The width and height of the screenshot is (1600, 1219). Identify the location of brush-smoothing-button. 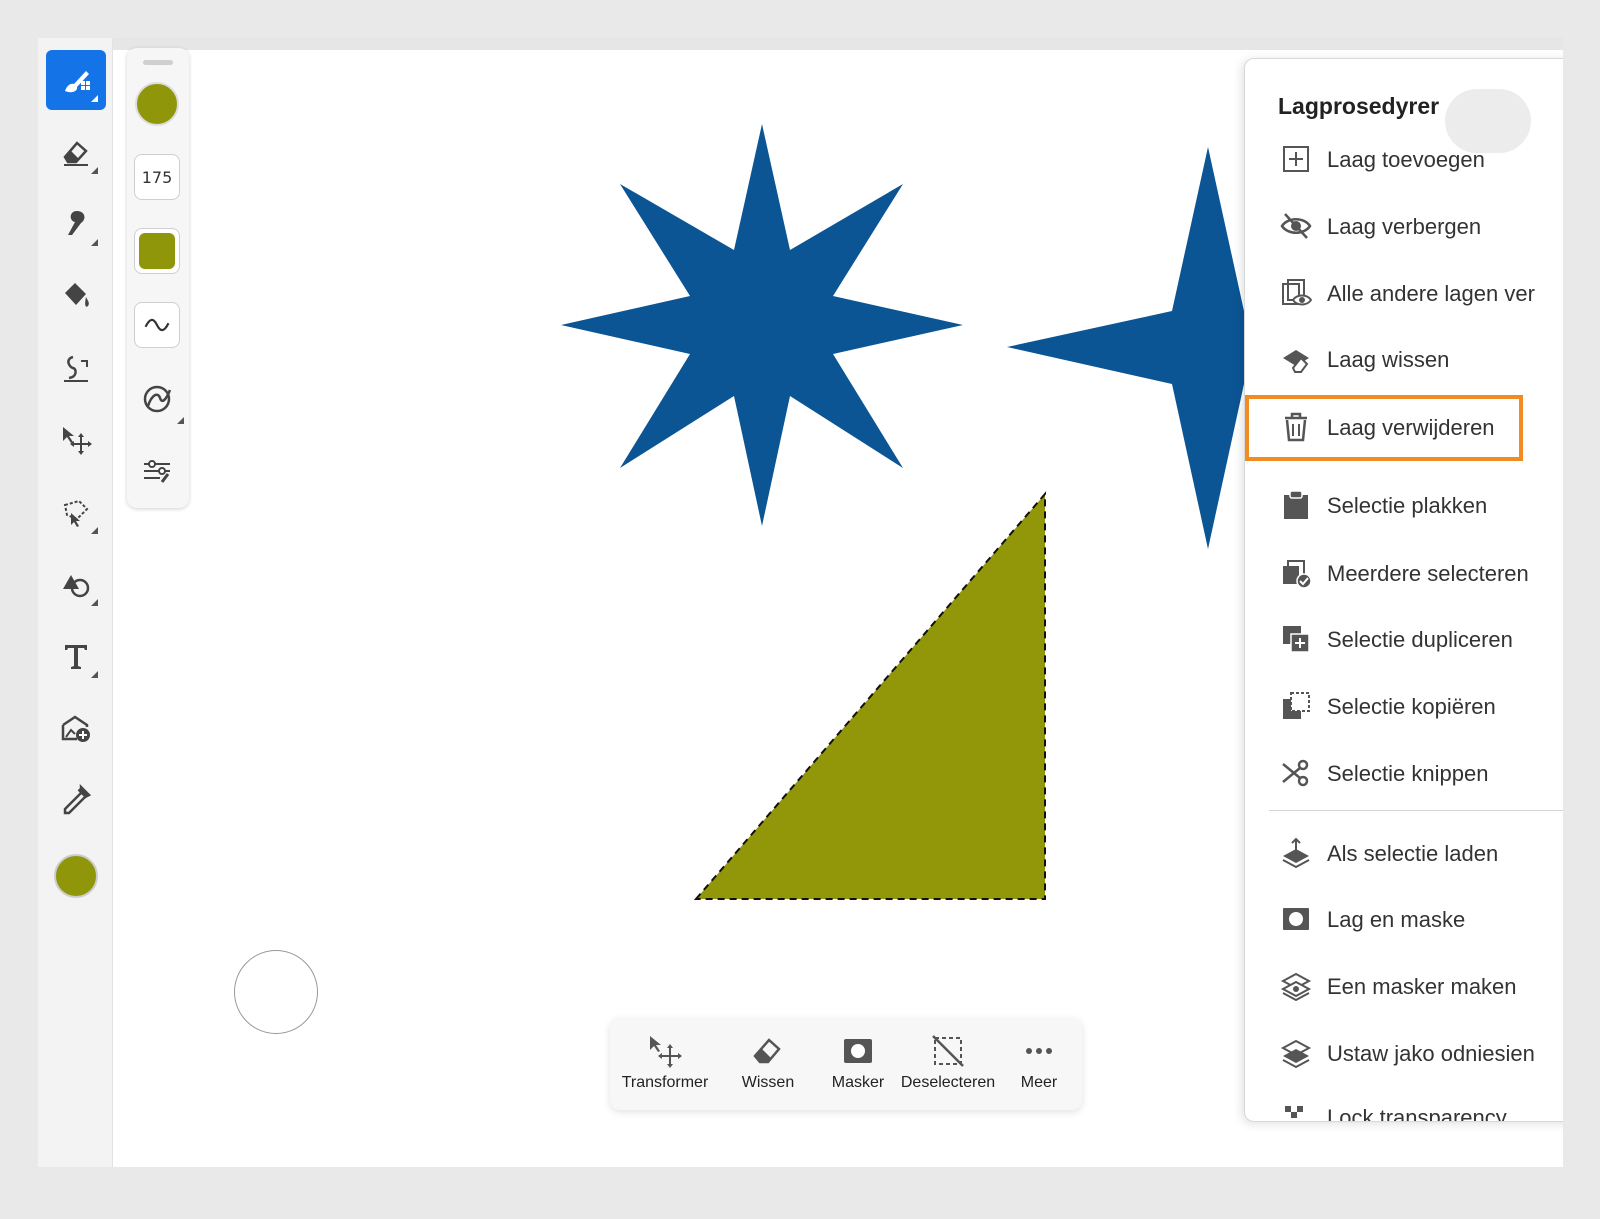
(157, 325).